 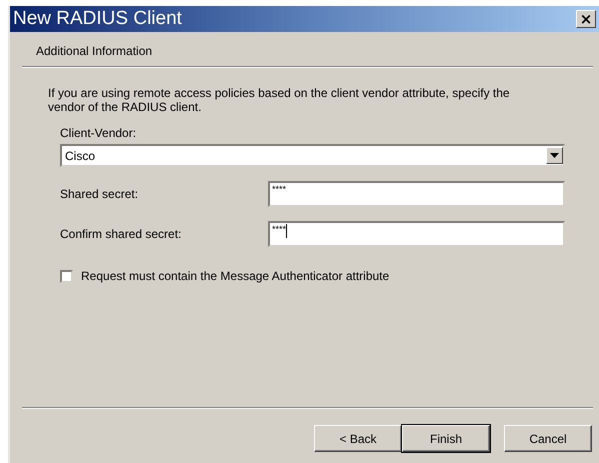 I want to click on finish-button: Finish, so click(x=446, y=438).